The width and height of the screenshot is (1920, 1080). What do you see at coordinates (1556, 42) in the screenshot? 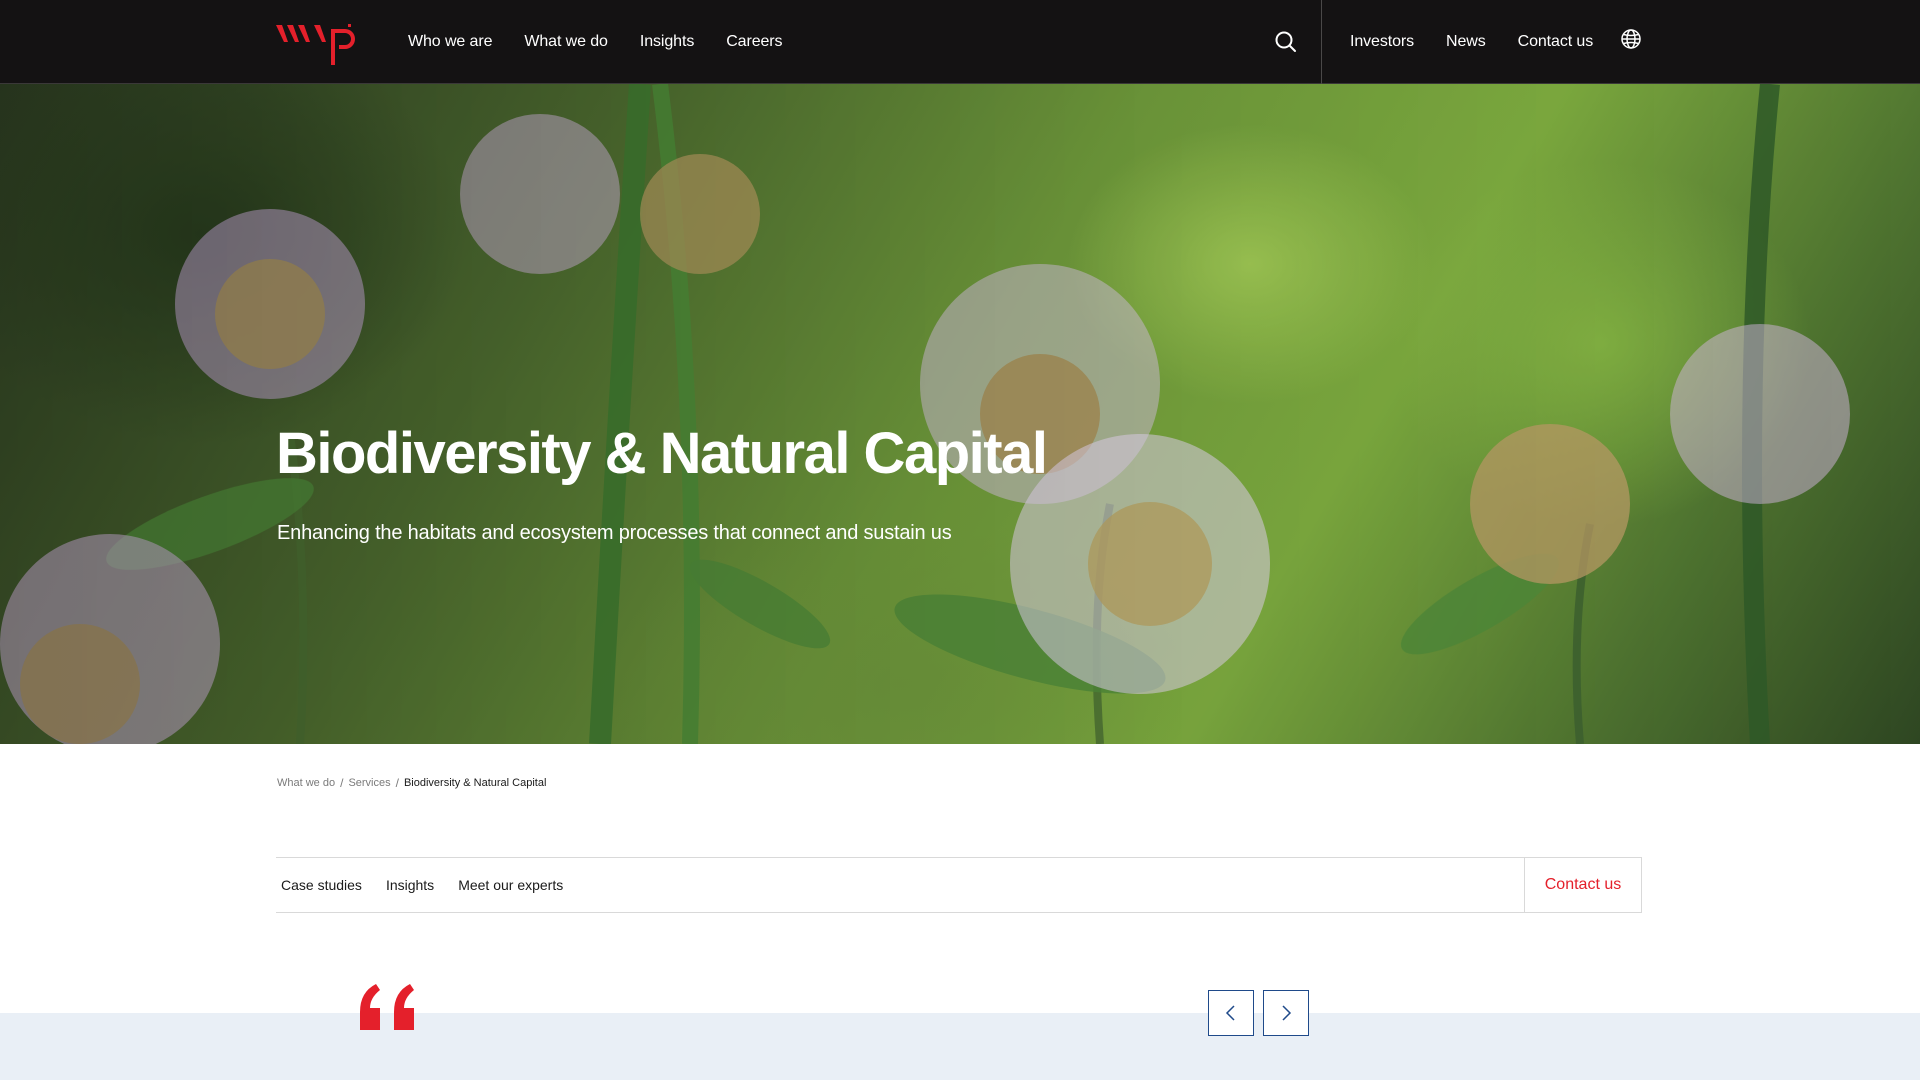
I see `nav-contact-us: Contact us` at bounding box center [1556, 42].